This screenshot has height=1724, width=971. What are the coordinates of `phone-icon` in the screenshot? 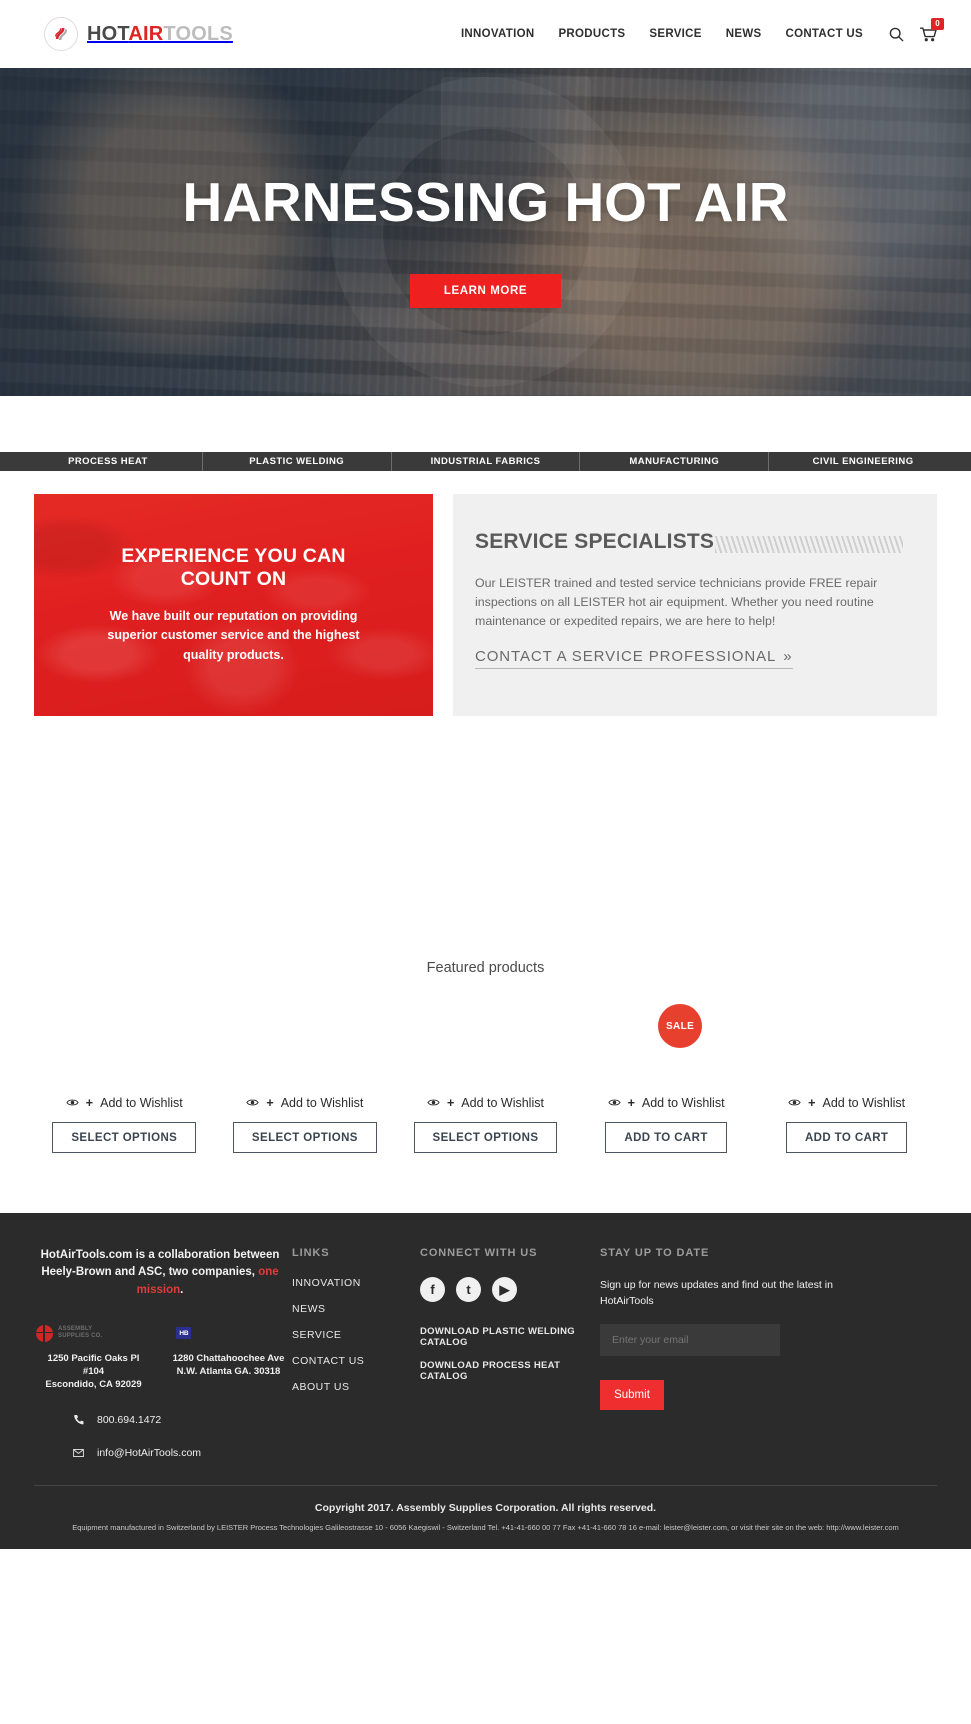 It's located at (78, 1419).